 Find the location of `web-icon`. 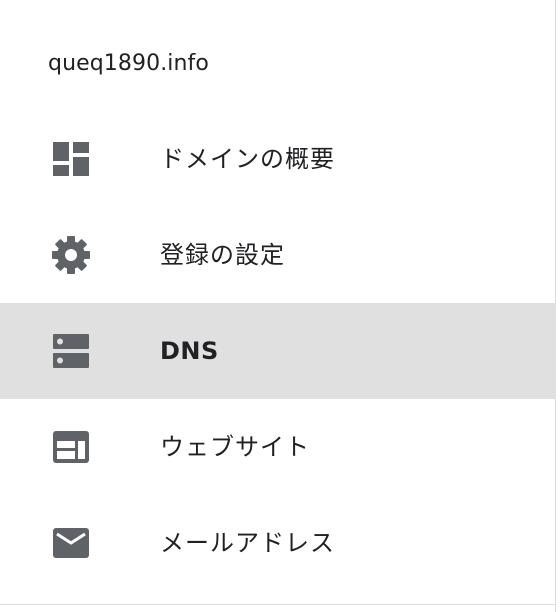

web-icon is located at coordinates (71, 447).